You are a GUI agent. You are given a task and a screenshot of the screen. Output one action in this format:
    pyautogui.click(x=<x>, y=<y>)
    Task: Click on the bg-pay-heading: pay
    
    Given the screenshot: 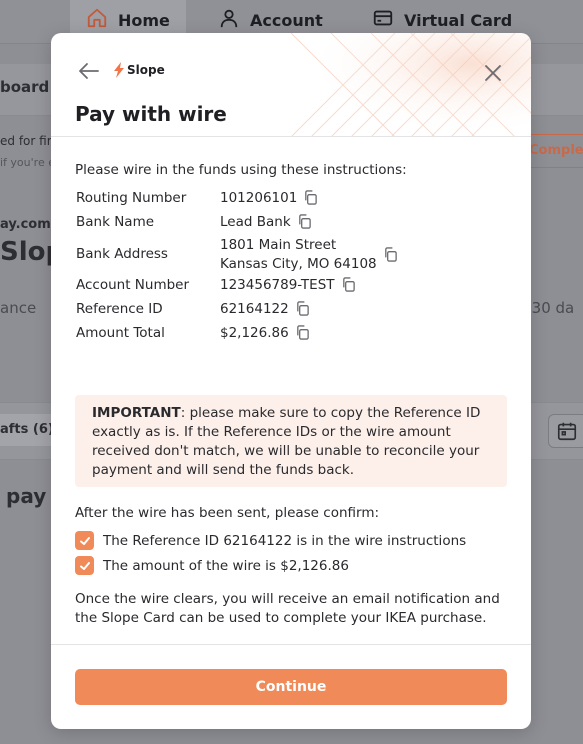 What is the action you would take?
    pyautogui.click(x=26, y=496)
    